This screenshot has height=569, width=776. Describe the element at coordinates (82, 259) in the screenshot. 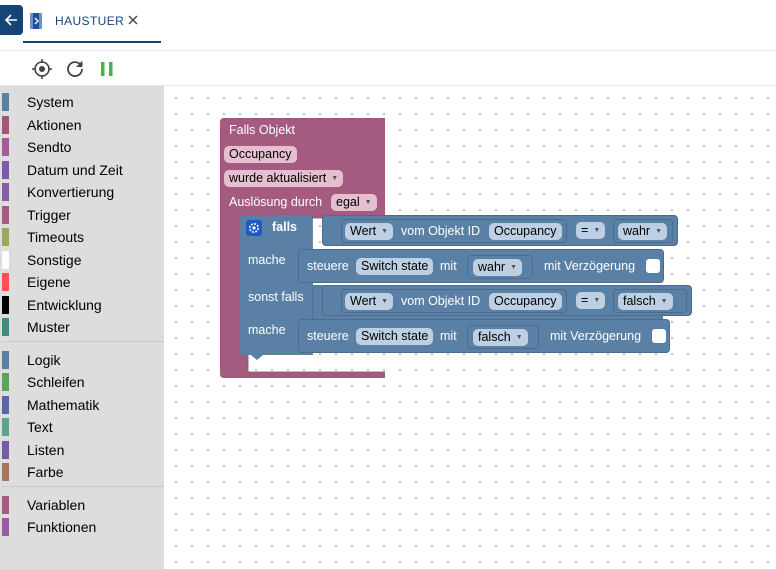

I see `category-sonstige: Sonstige` at that location.